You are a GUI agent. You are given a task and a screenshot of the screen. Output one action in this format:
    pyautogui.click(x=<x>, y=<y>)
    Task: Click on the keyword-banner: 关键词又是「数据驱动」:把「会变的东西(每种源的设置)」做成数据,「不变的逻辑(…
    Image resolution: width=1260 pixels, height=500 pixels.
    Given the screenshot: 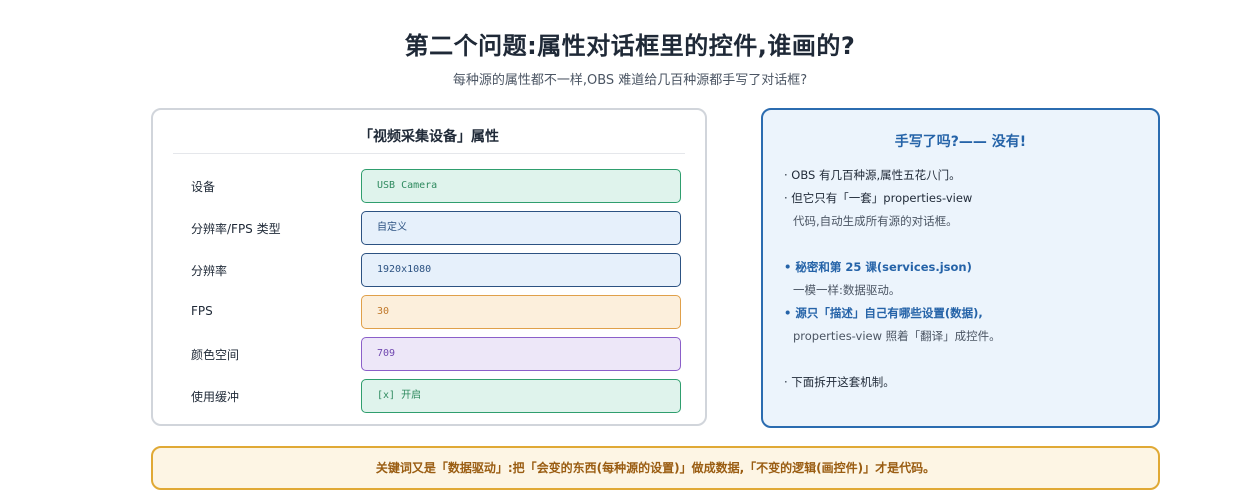 What is the action you would take?
    pyautogui.click(x=655, y=468)
    